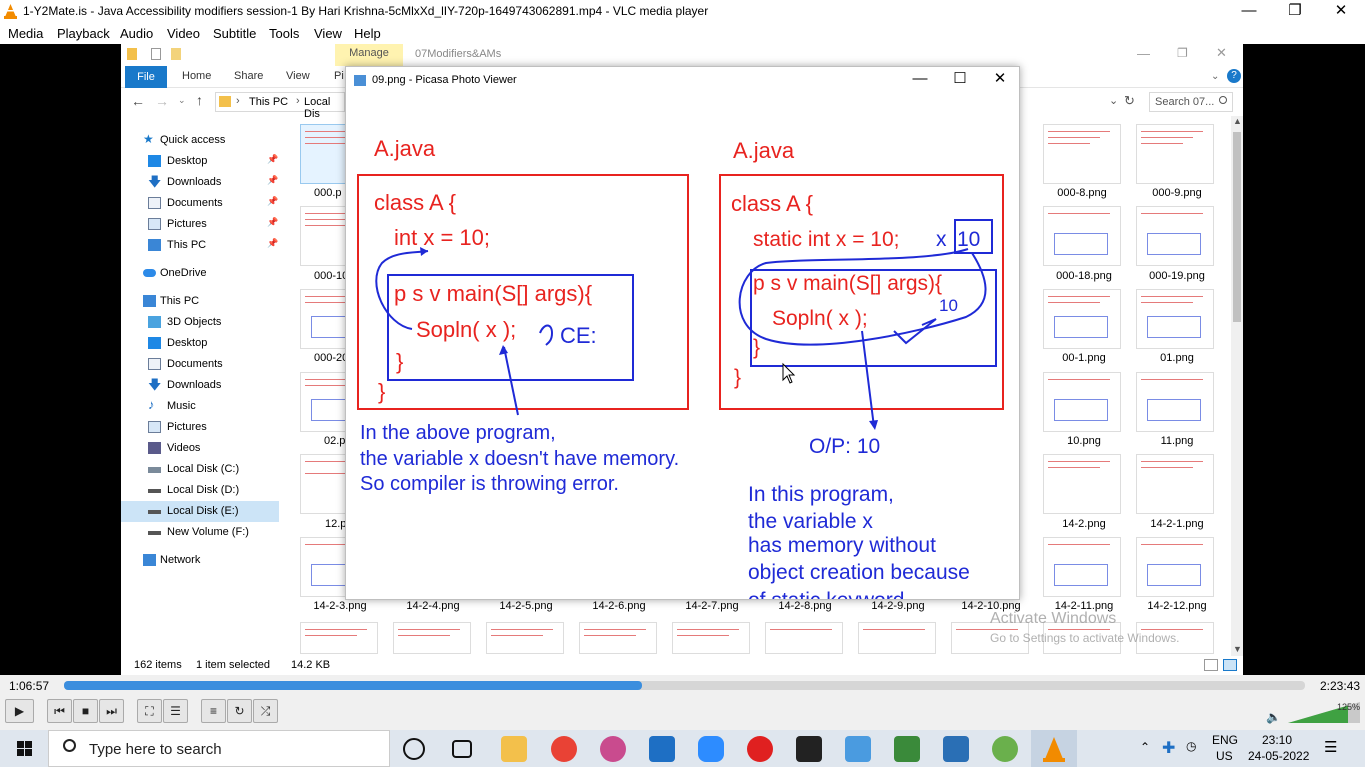 Image resolution: width=1365 pixels, height=767 pixels. Describe the element at coordinates (1000, 80) in the screenshot. I see `picasa-close-button: ✕` at that location.